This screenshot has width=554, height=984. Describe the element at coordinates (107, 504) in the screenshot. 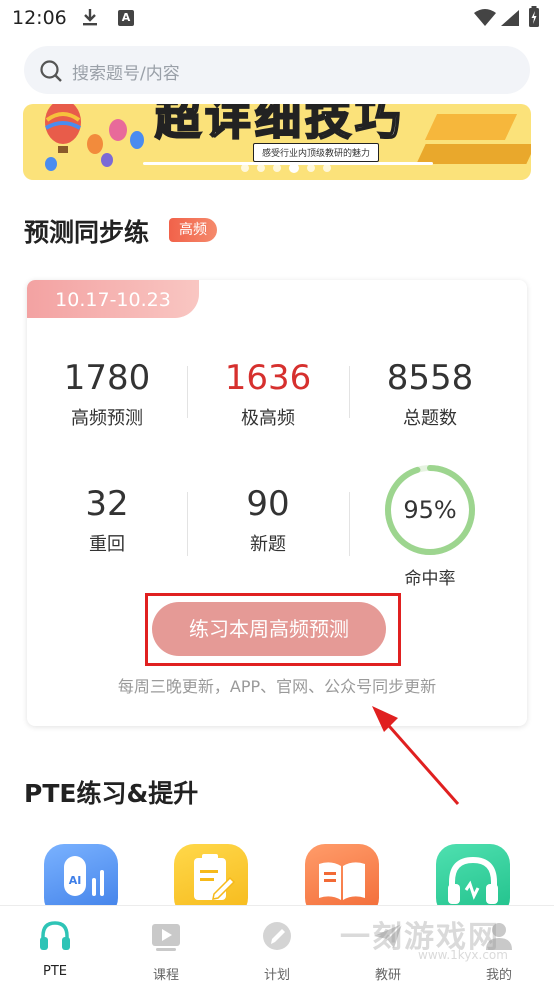

I see `stat-value: 32` at that location.